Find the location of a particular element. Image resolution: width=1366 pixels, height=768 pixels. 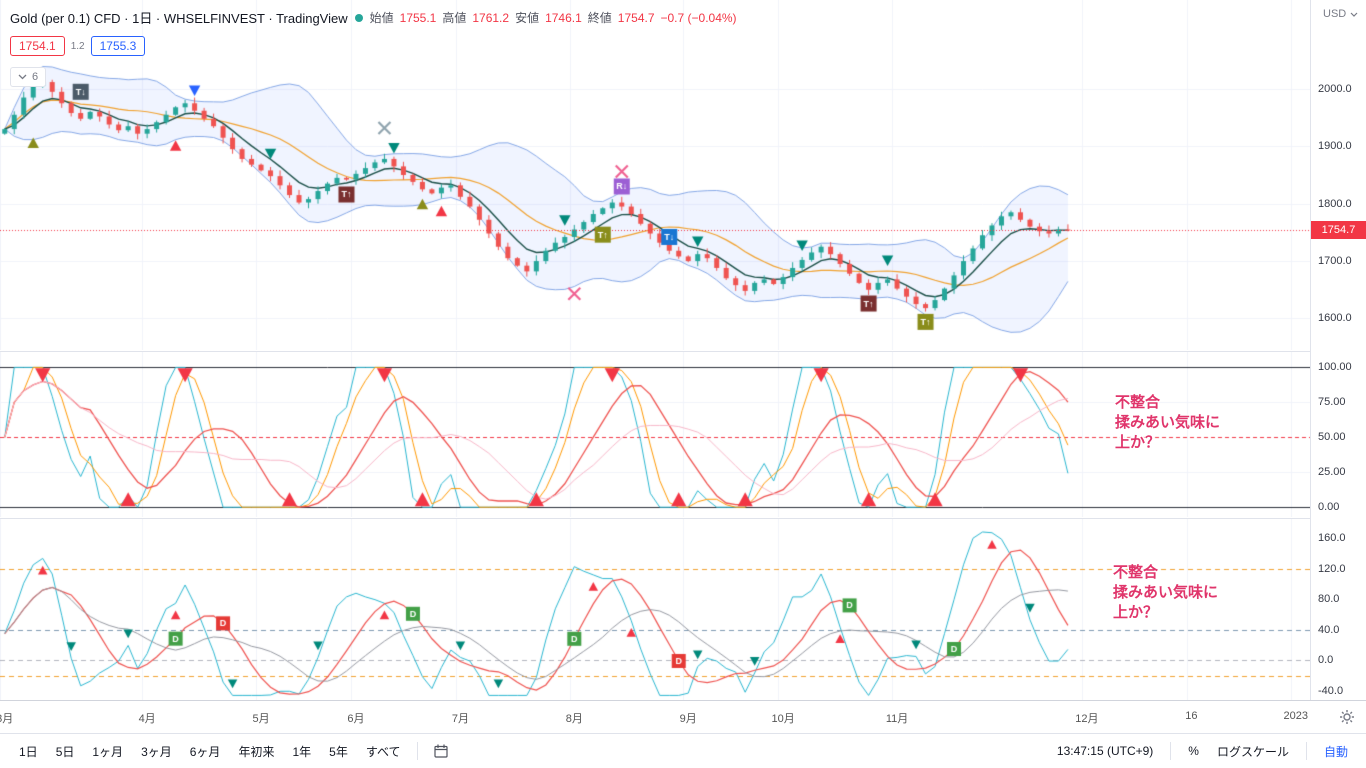

spread-value: 1.2 is located at coordinates (77, 46).